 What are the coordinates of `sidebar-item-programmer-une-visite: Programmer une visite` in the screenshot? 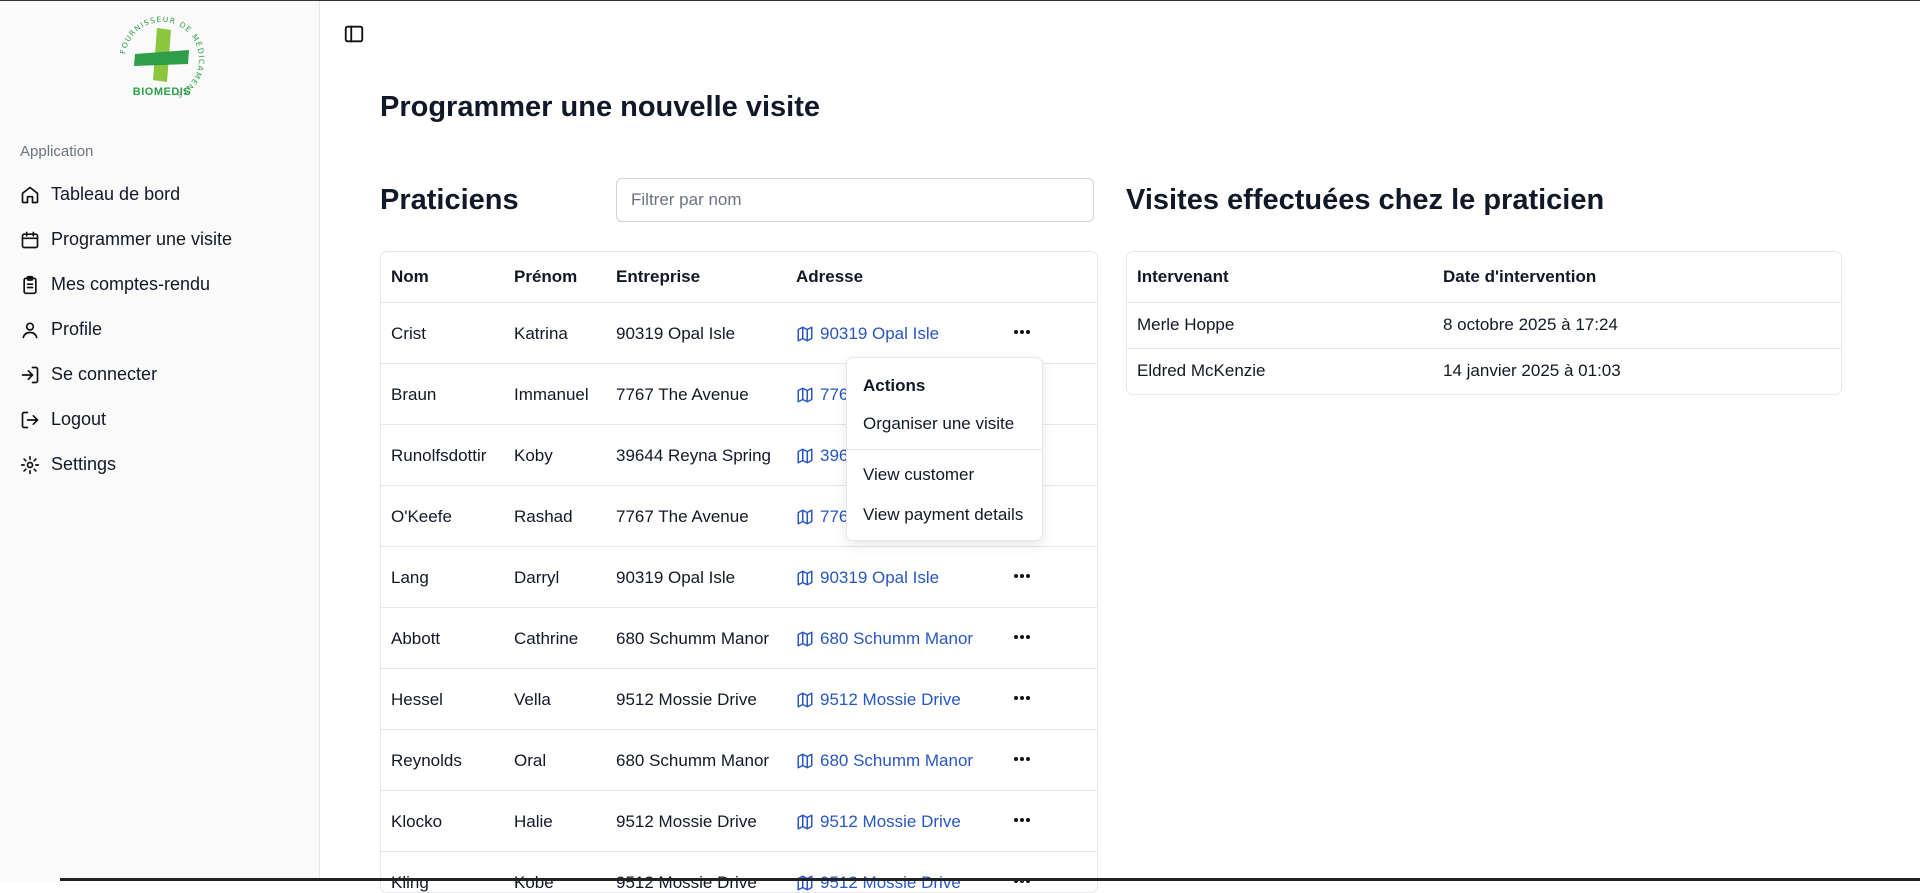 It's located at (160, 239).